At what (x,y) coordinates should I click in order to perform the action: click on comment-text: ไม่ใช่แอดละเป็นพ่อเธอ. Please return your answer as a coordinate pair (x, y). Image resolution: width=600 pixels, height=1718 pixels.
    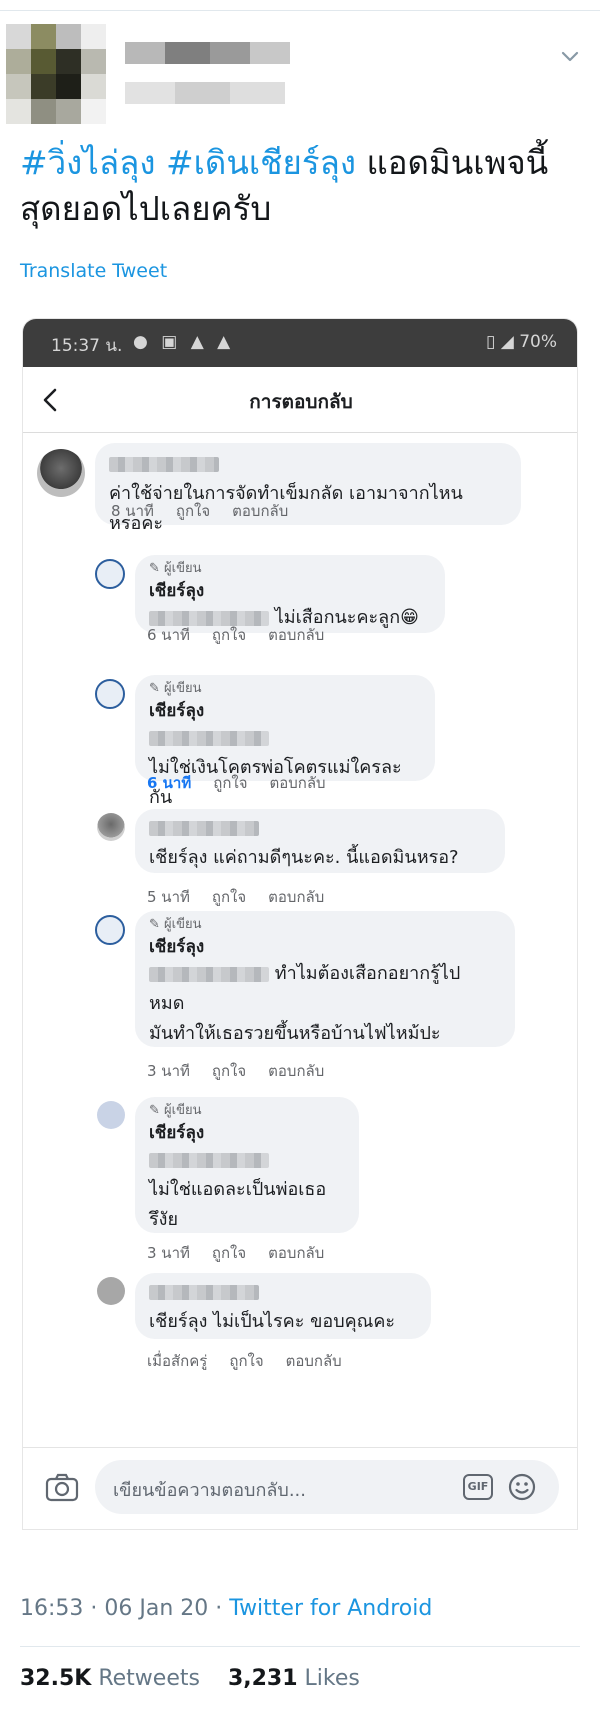
    Looking at the image, I should click on (238, 1189).